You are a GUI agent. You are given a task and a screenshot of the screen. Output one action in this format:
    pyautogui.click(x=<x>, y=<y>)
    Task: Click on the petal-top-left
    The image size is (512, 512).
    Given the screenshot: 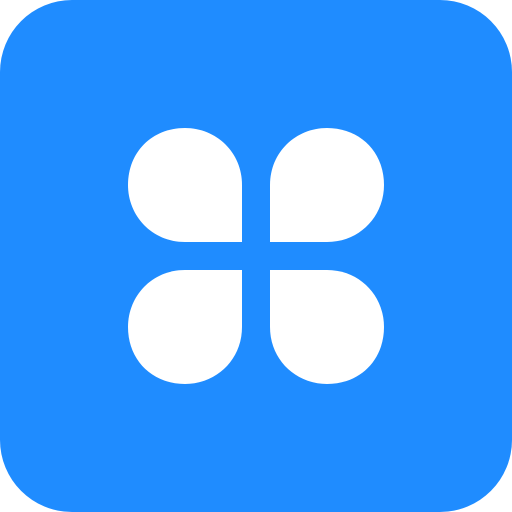 What is the action you would take?
    pyautogui.click(x=185, y=185)
    